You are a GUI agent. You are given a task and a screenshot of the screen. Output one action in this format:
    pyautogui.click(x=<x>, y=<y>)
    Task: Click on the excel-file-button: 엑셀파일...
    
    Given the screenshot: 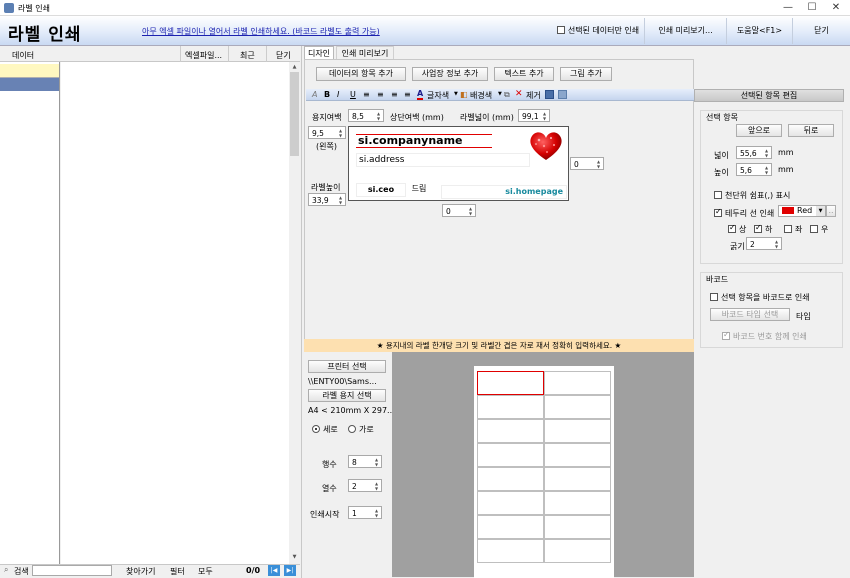 What is the action you would take?
    pyautogui.click(x=203, y=55)
    